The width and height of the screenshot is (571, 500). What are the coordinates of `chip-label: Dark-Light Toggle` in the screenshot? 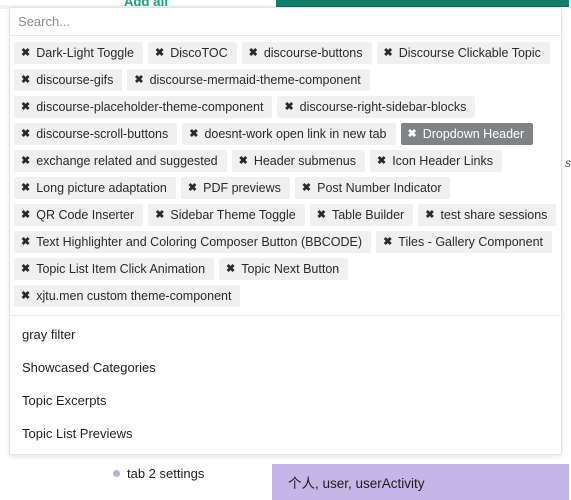 It's located at (85, 52).